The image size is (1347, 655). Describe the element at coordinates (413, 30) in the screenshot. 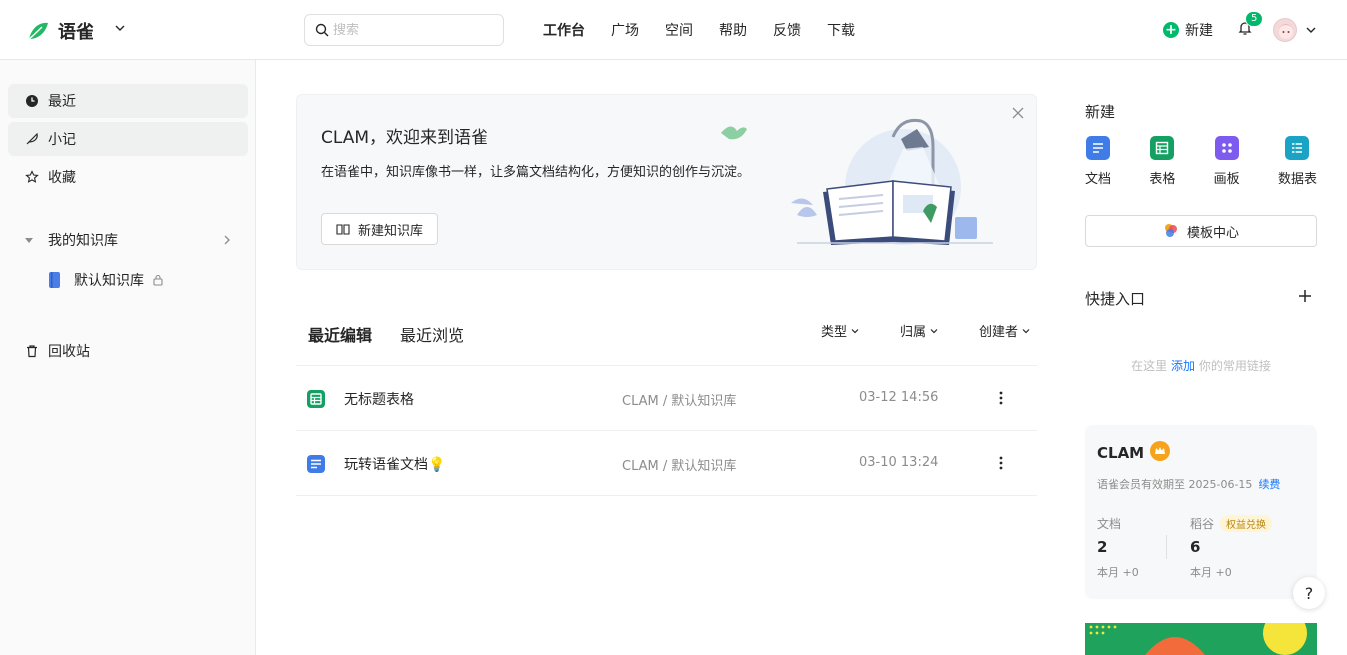

I see `search-input` at that location.